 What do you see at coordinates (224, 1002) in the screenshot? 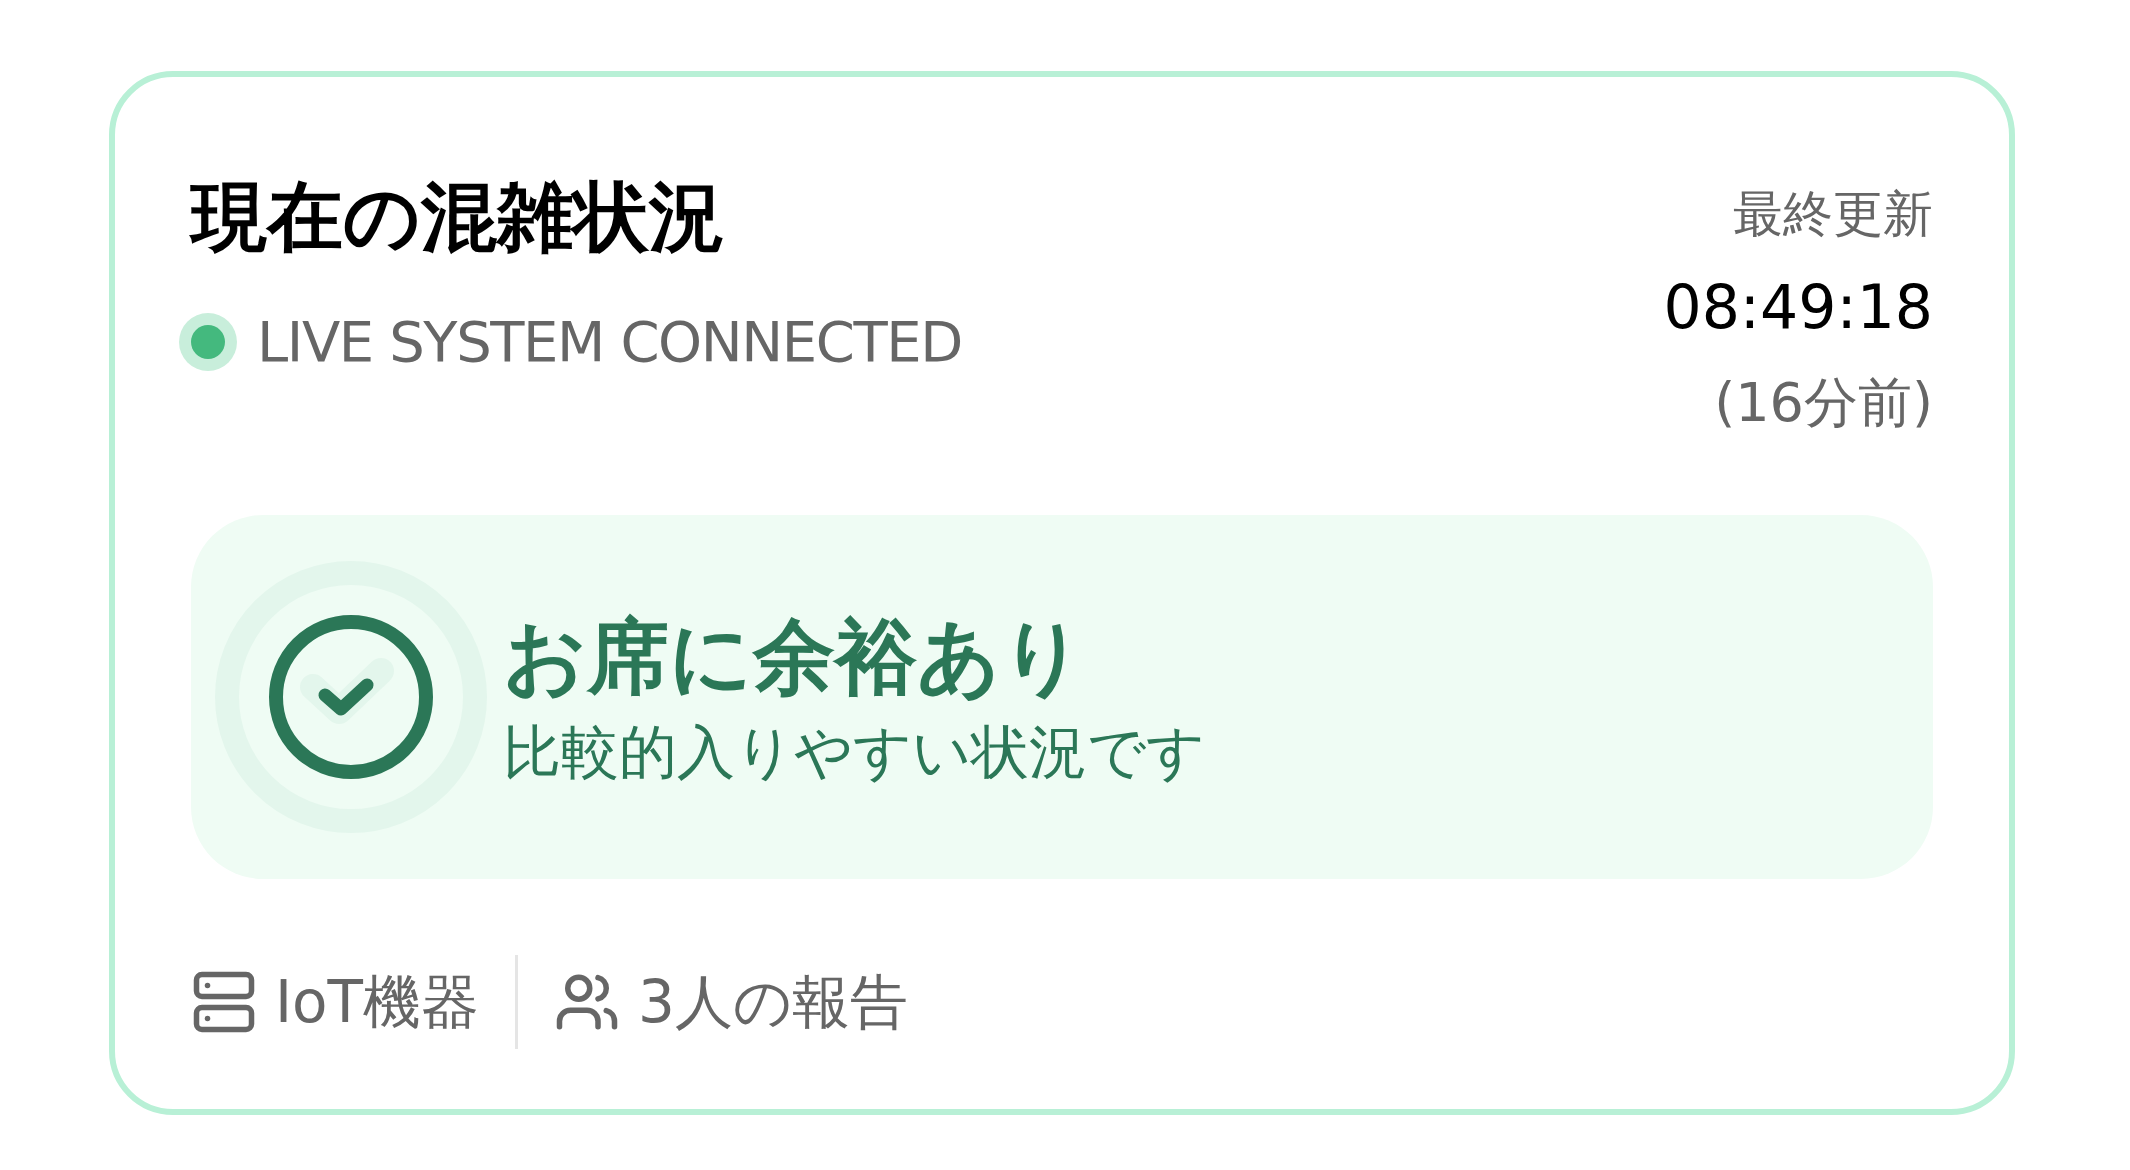
I see `server-icon` at bounding box center [224, 1002].